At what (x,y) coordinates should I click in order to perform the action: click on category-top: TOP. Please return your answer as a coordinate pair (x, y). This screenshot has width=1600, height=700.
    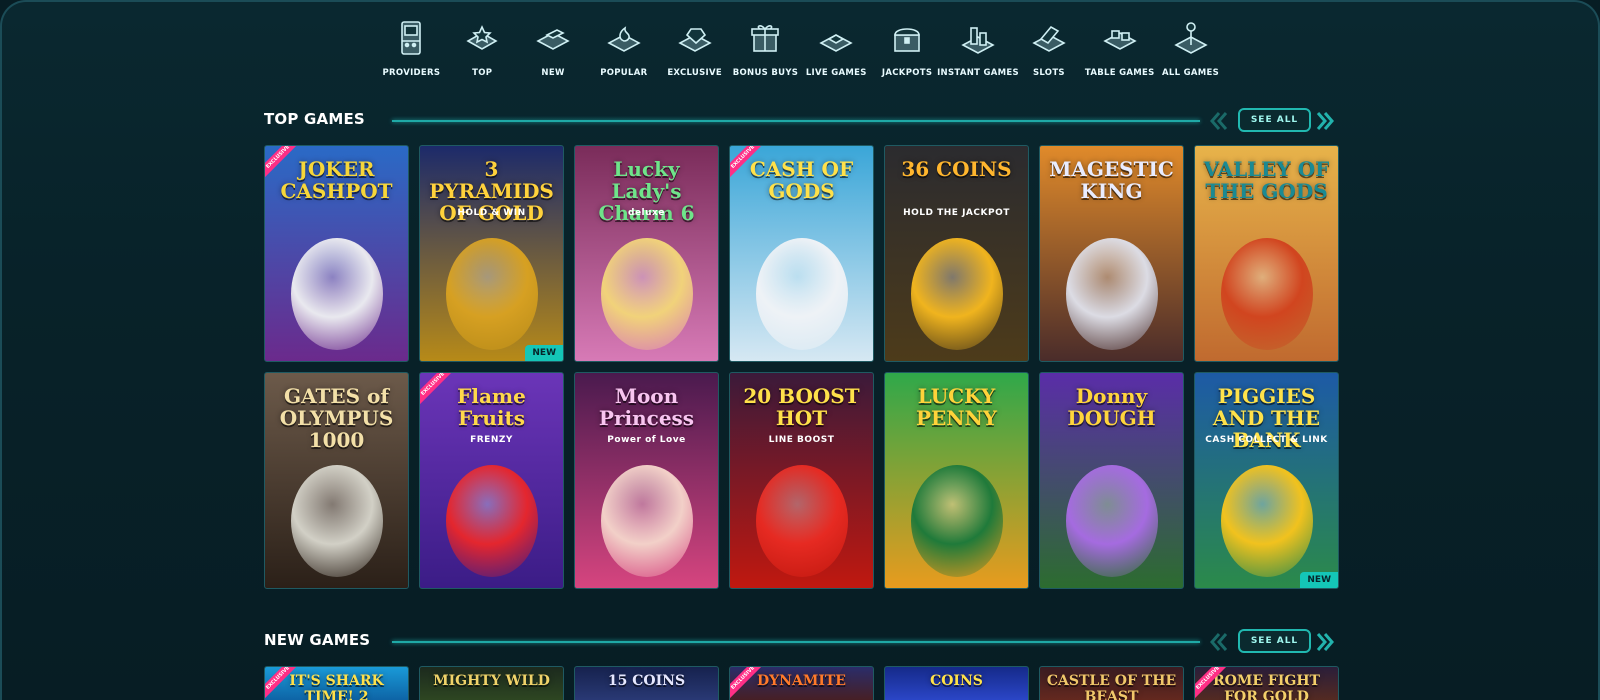
    Looking at the image, I should click on (482, 51).